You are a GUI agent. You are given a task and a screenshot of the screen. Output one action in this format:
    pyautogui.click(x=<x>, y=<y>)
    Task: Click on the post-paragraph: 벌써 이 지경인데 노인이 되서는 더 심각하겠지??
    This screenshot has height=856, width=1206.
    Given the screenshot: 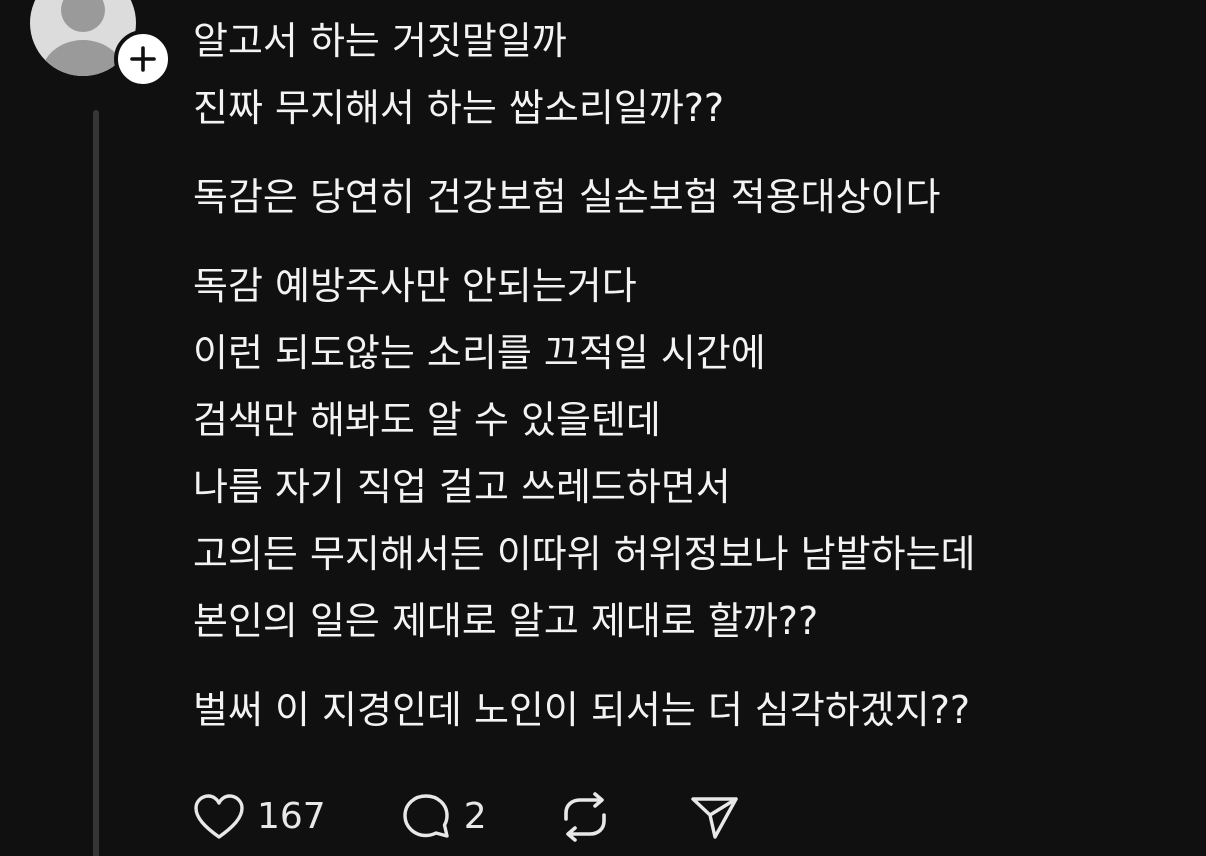 What is the action you would take?
    pyautogui.click(x=688, y=710)
    